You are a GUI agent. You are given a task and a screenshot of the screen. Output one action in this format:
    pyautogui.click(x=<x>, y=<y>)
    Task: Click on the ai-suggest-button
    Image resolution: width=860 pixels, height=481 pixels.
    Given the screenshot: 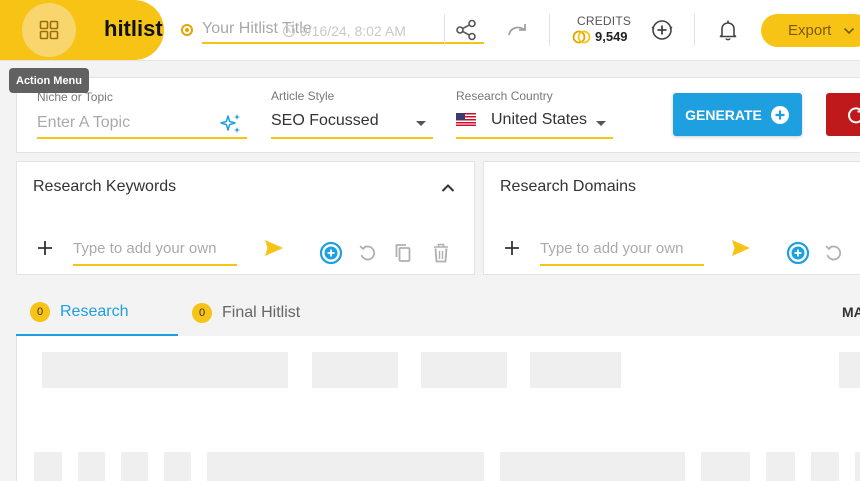 What is the action you would take?
    pyautogui.click(x=231, y=124)
    